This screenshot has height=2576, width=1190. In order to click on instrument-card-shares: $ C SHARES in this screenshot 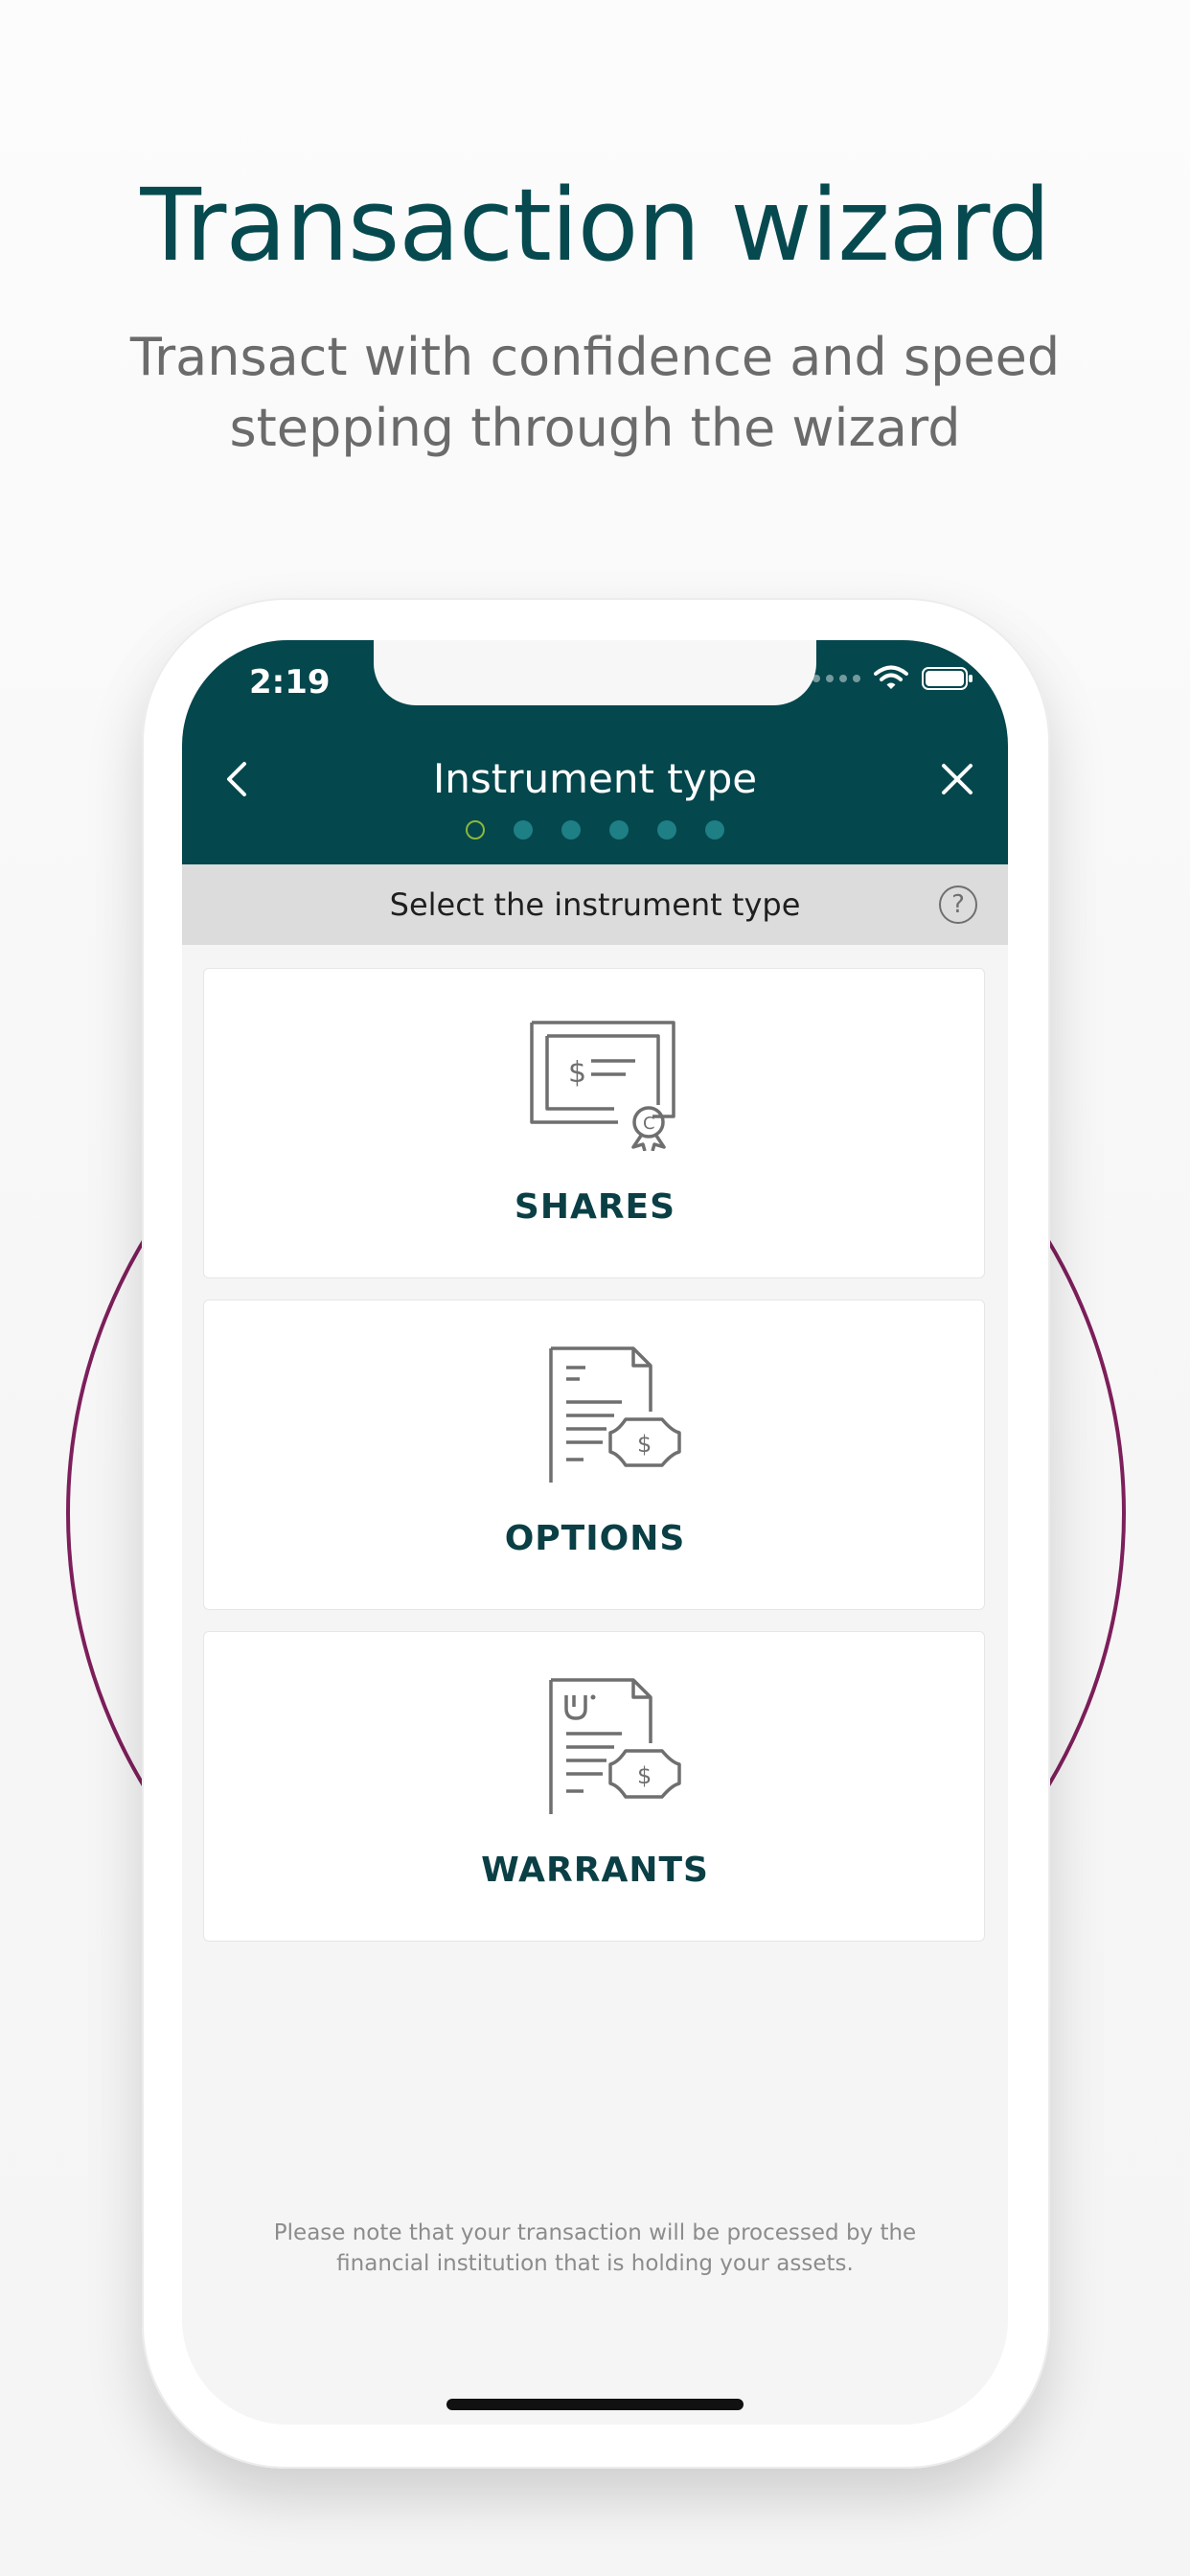, I will do `click(594, 1123)`.